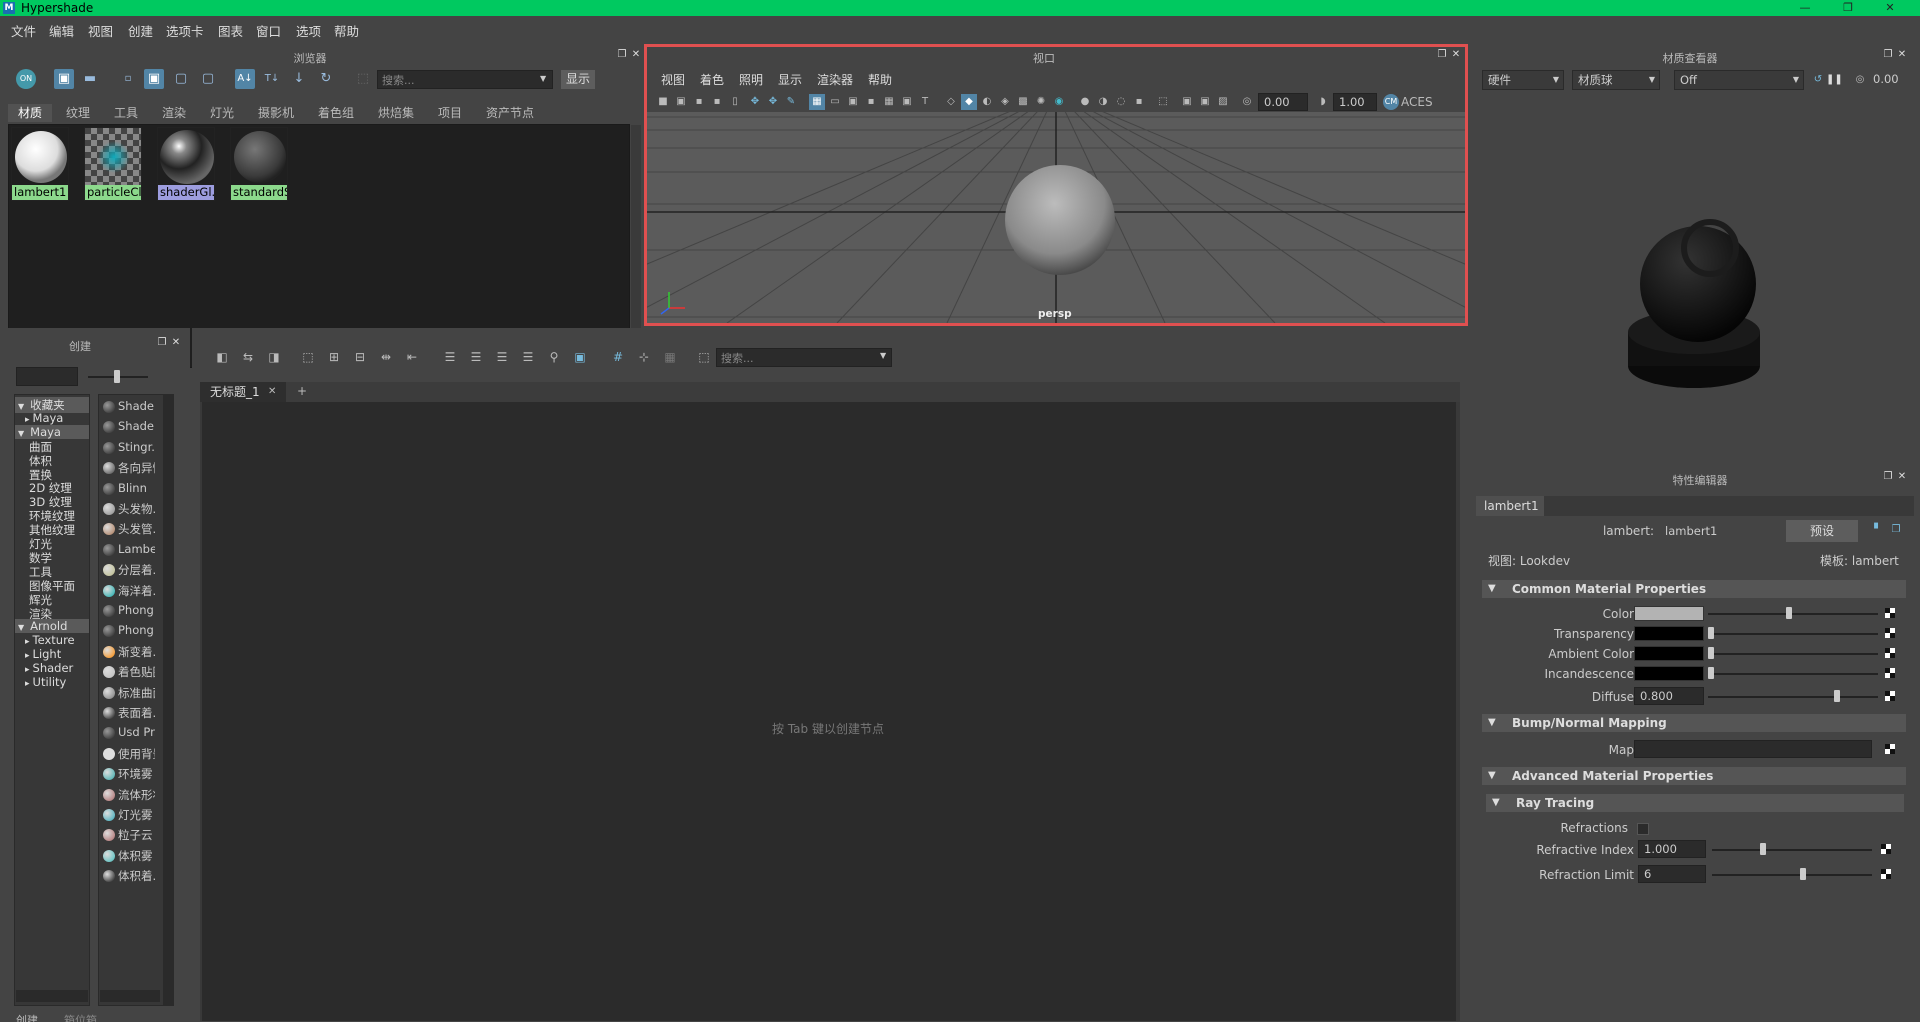 Image resolution: width=1920 pixels, height=1022 pixels. Describe the element at coordinates (185, 30) in the screenshot. I see `menu-tabs: 选项卡` at that location.